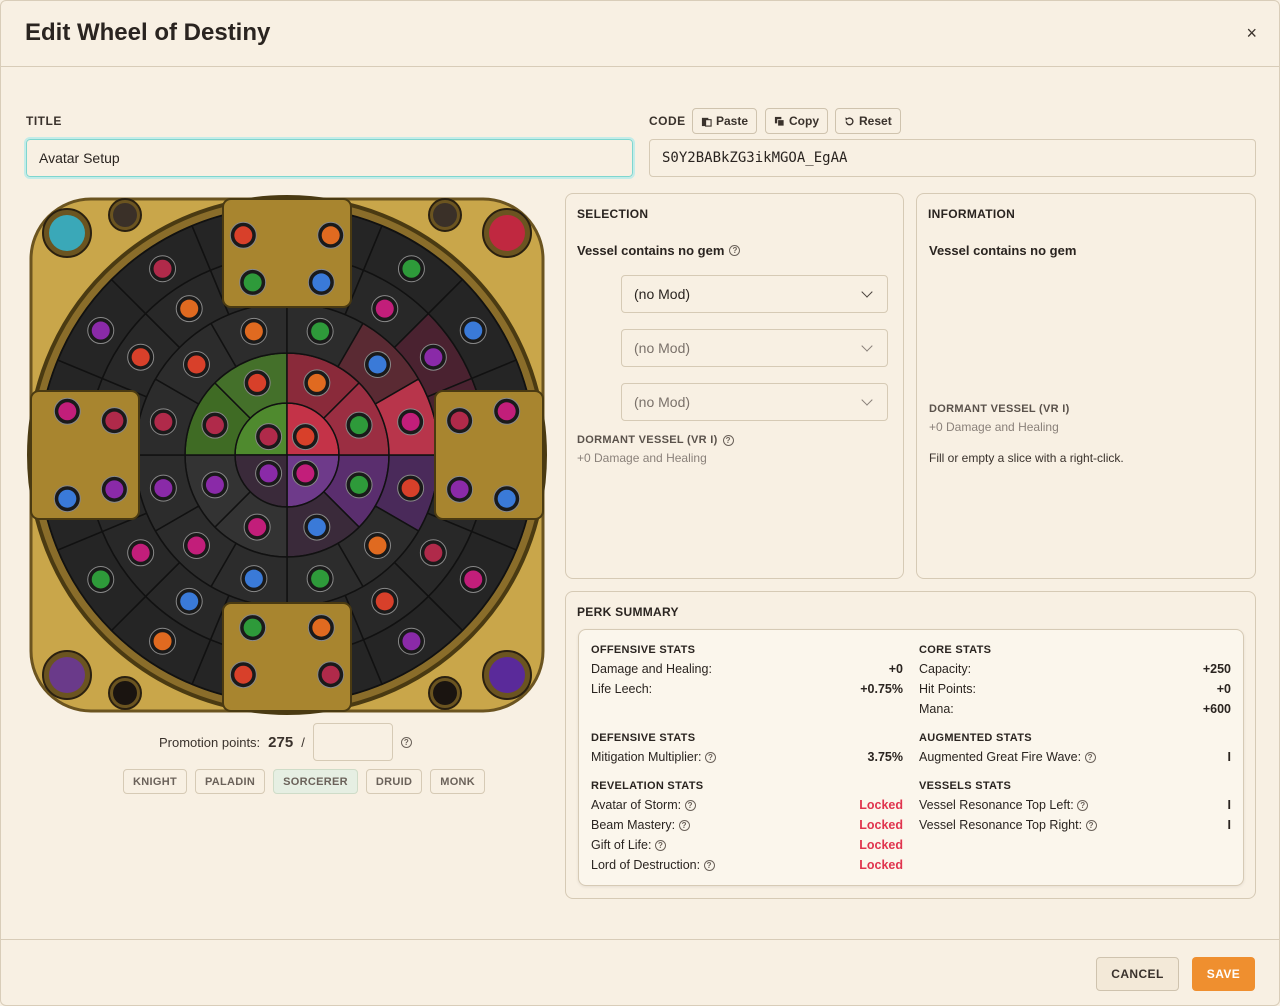  I want to click on copy-button: Copy, so click(796, 121).